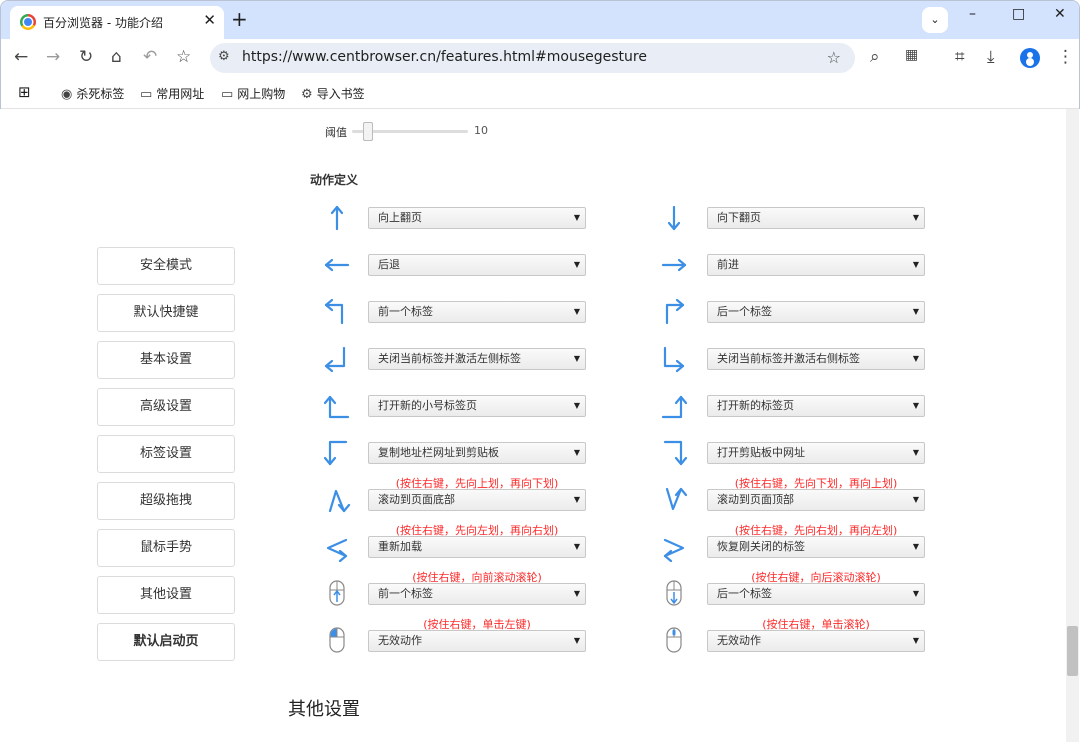 This screenshot has width=1080, height=742. Describe the element at coordinates (337, 593) in the screenshot. I see `mouse-scroll-up-icon` at that location.